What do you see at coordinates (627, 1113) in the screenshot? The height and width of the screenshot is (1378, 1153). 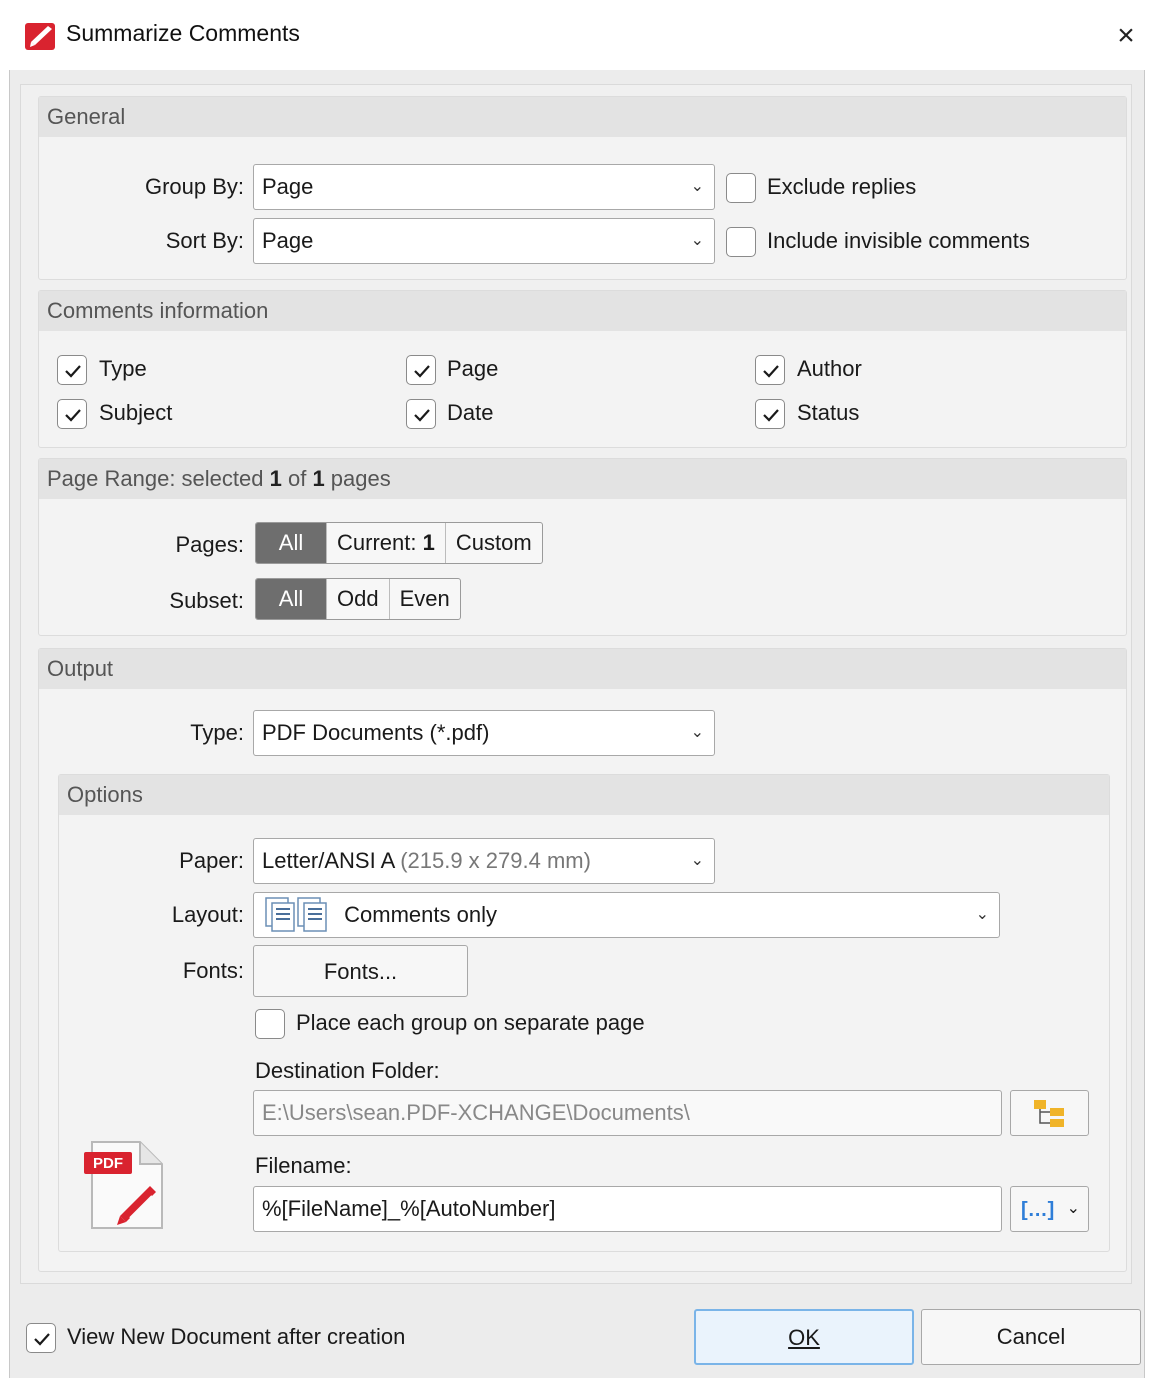 I see `destination-folder-input: E:\Users\sean.PDF-XCHANGE\Documents\` at bounding box center [627, 1113].